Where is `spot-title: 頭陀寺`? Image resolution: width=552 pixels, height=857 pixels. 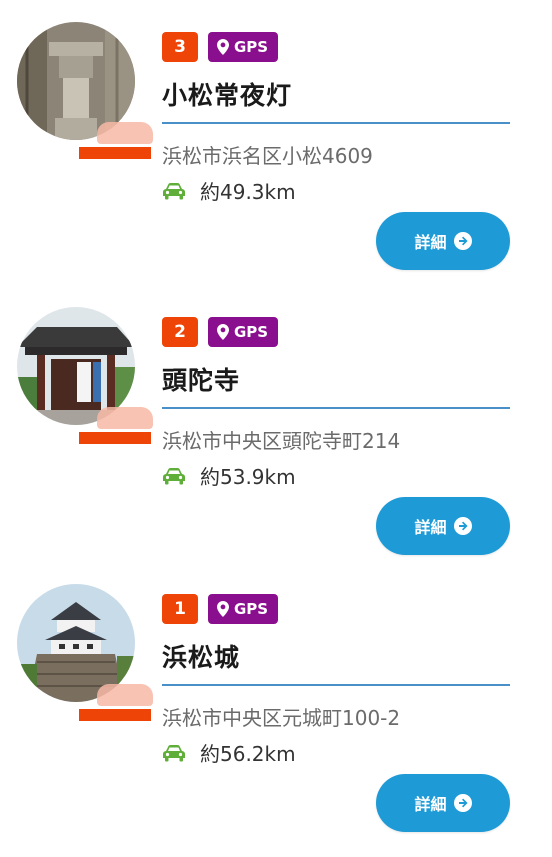 spot-title: 頭陀寺 is located at coordinates (201, 380).